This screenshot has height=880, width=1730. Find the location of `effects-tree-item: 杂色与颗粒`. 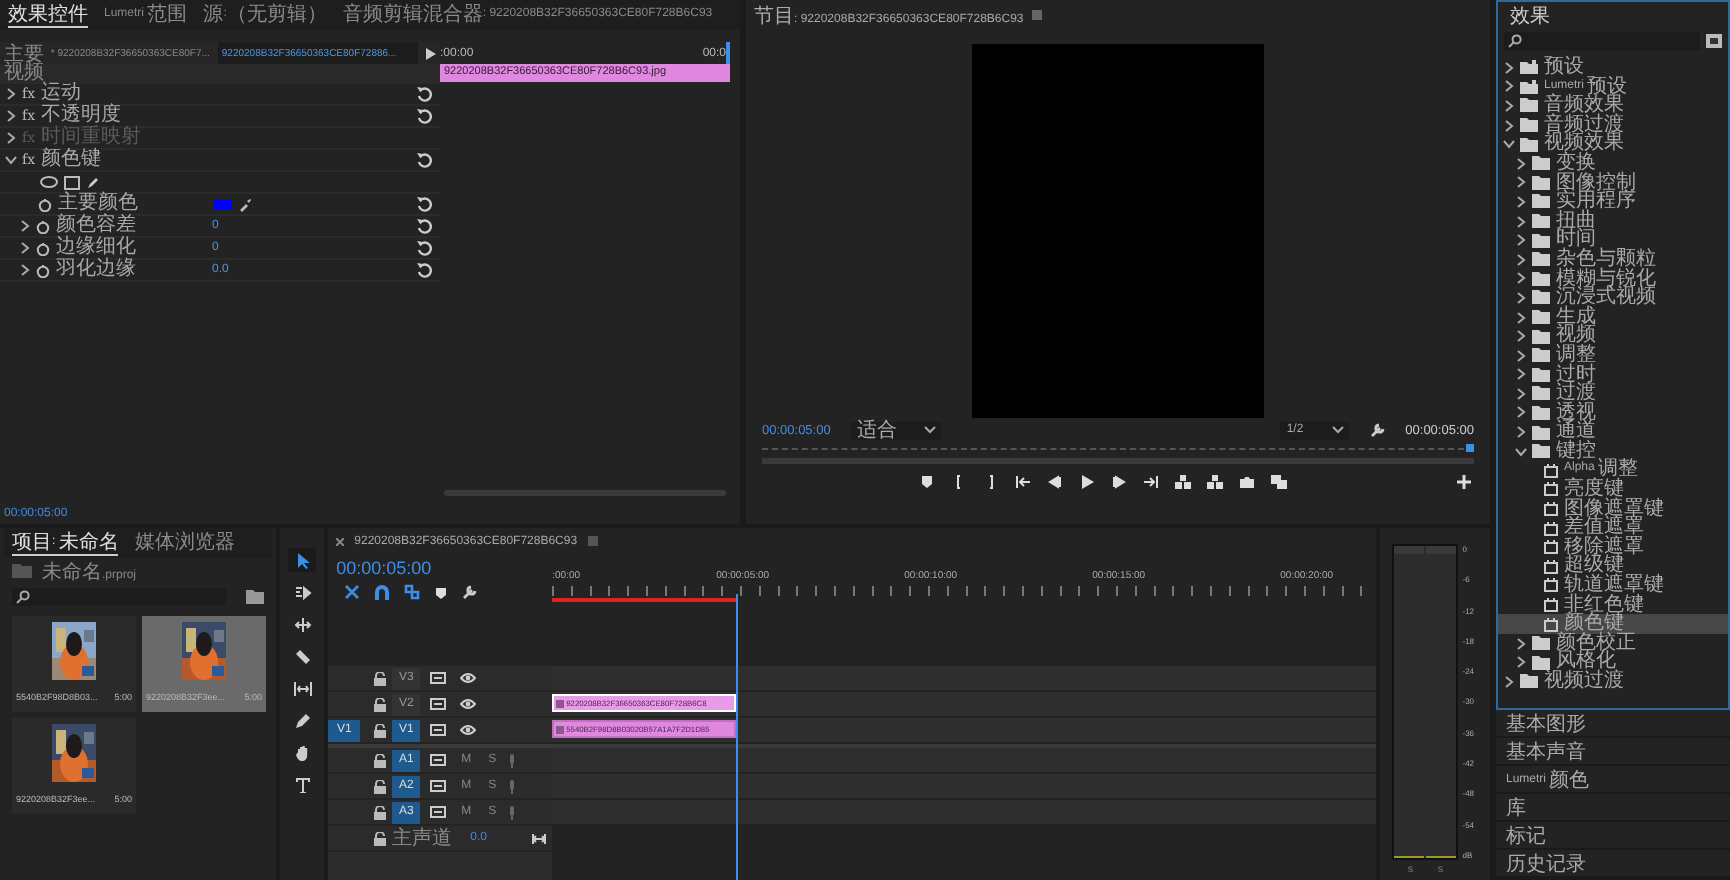

effects-tree-item: 杂色与颗粒 is located at coordinates (1613, 259).